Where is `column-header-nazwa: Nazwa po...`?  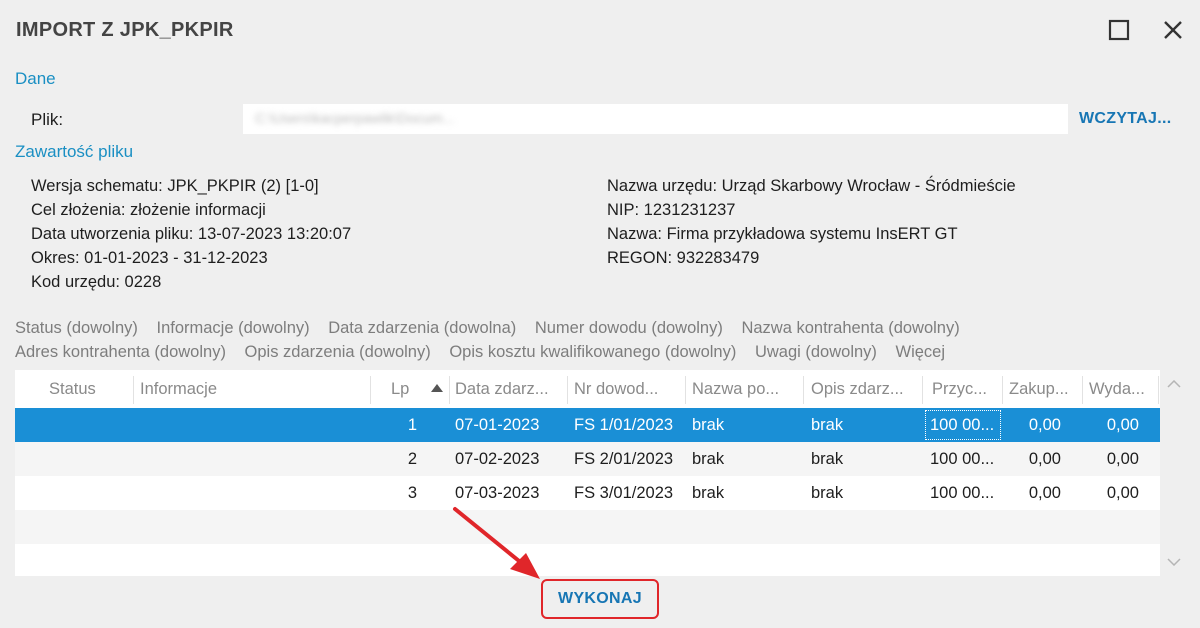 column-header-nazwa: Nazwa po... is located at coordinates (748, 389).